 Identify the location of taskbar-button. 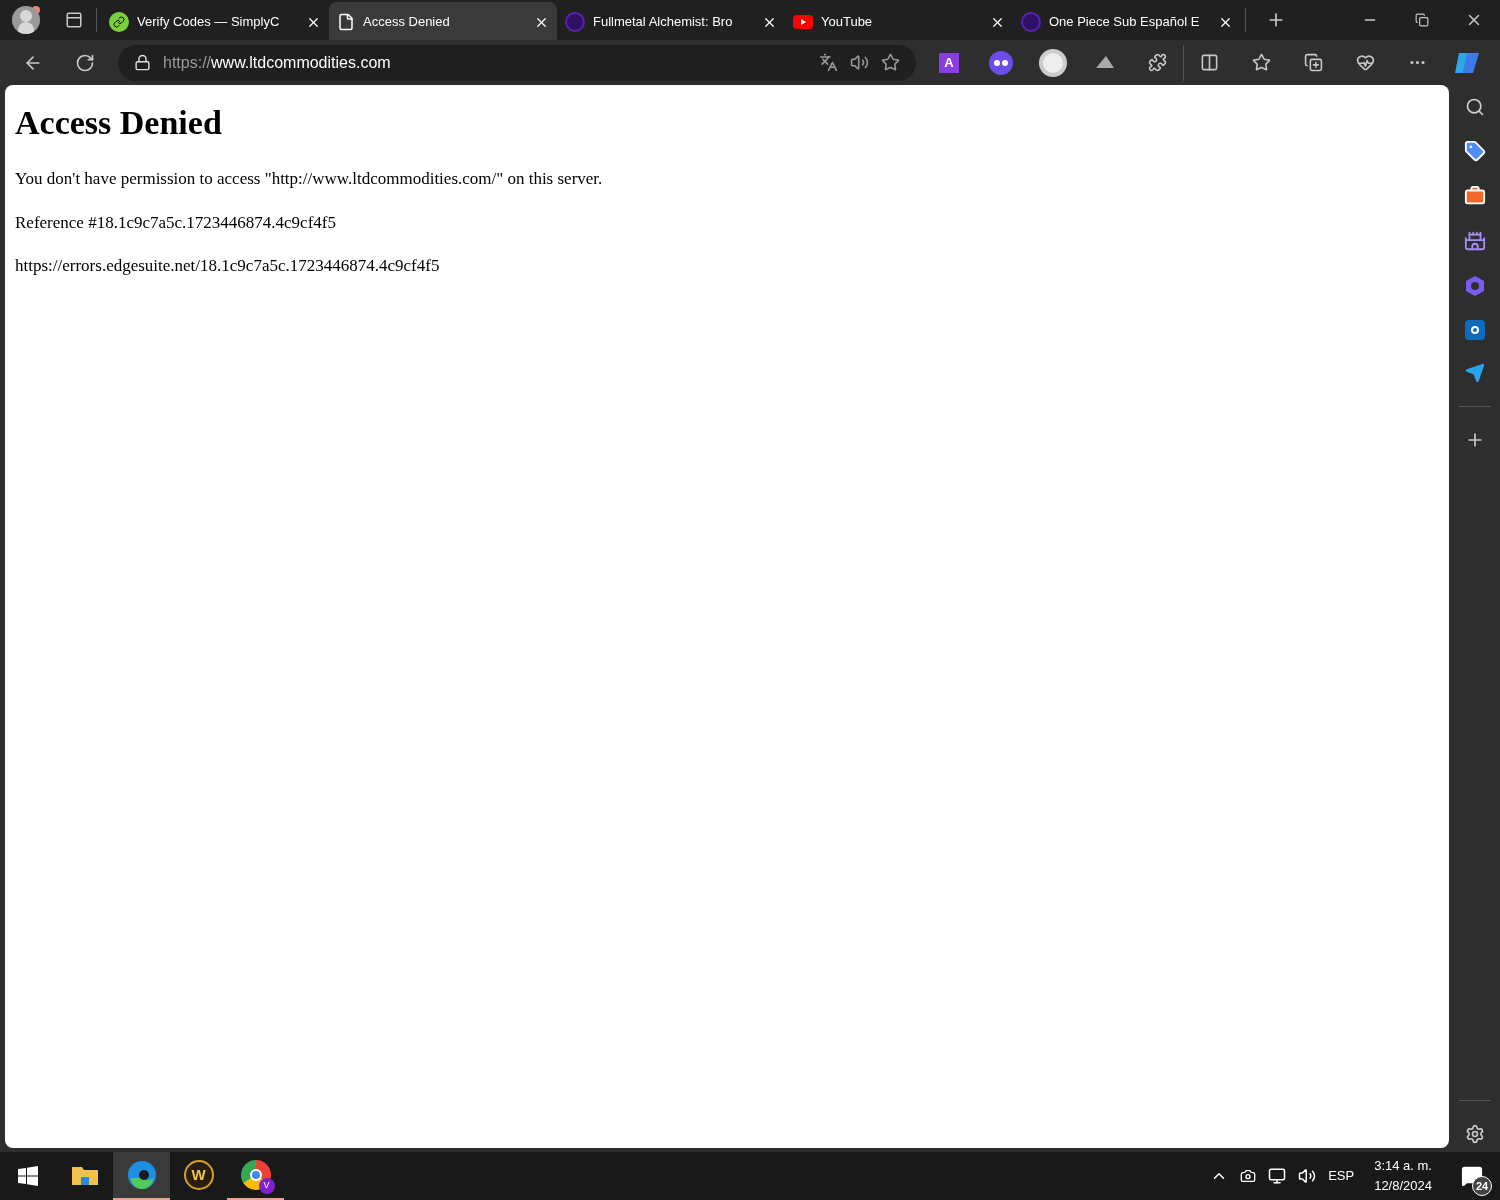
(141, 1176).